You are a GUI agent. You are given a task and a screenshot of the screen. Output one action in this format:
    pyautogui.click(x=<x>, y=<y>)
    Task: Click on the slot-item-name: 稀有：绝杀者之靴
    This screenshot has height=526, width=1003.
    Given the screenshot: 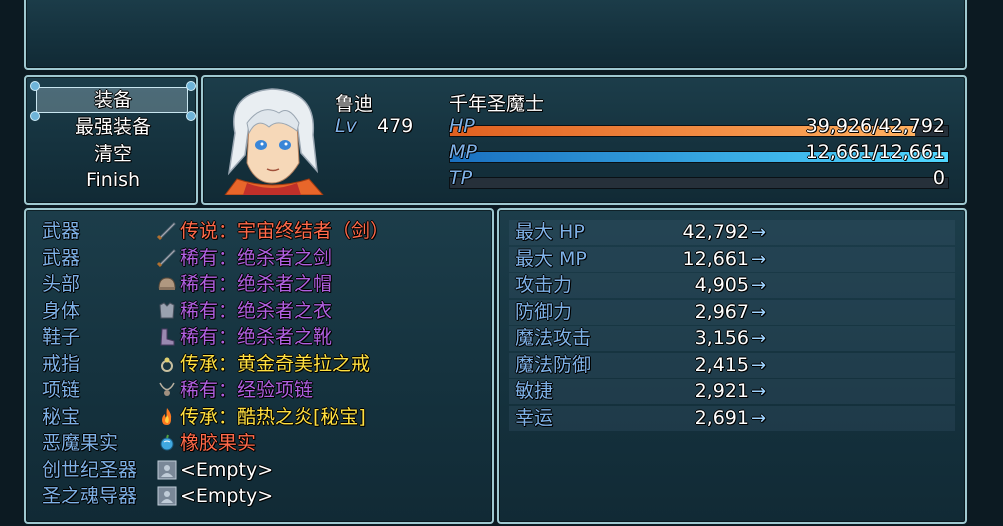 What is the action you would take?
    pyautogui.click(x=256, y=337)
    